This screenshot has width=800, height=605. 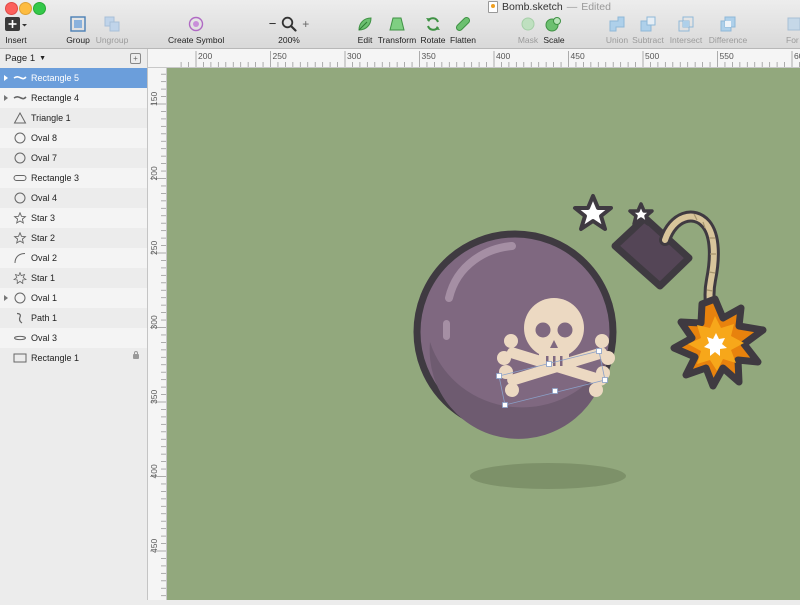 What do you see at coordinates (73, 118) in the screenshot?
I see `layer-item: Triangle 1` at bounding box center [73, 118].